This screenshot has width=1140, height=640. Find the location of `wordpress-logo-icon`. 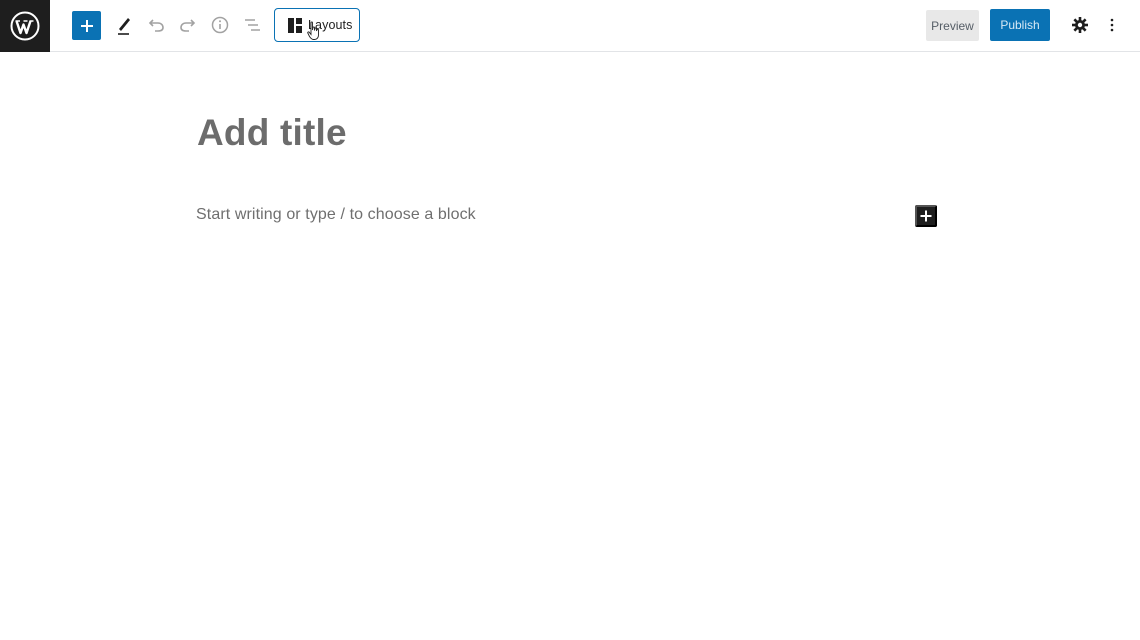

wordpress-logo-icon is located at coordinates (25, 26).